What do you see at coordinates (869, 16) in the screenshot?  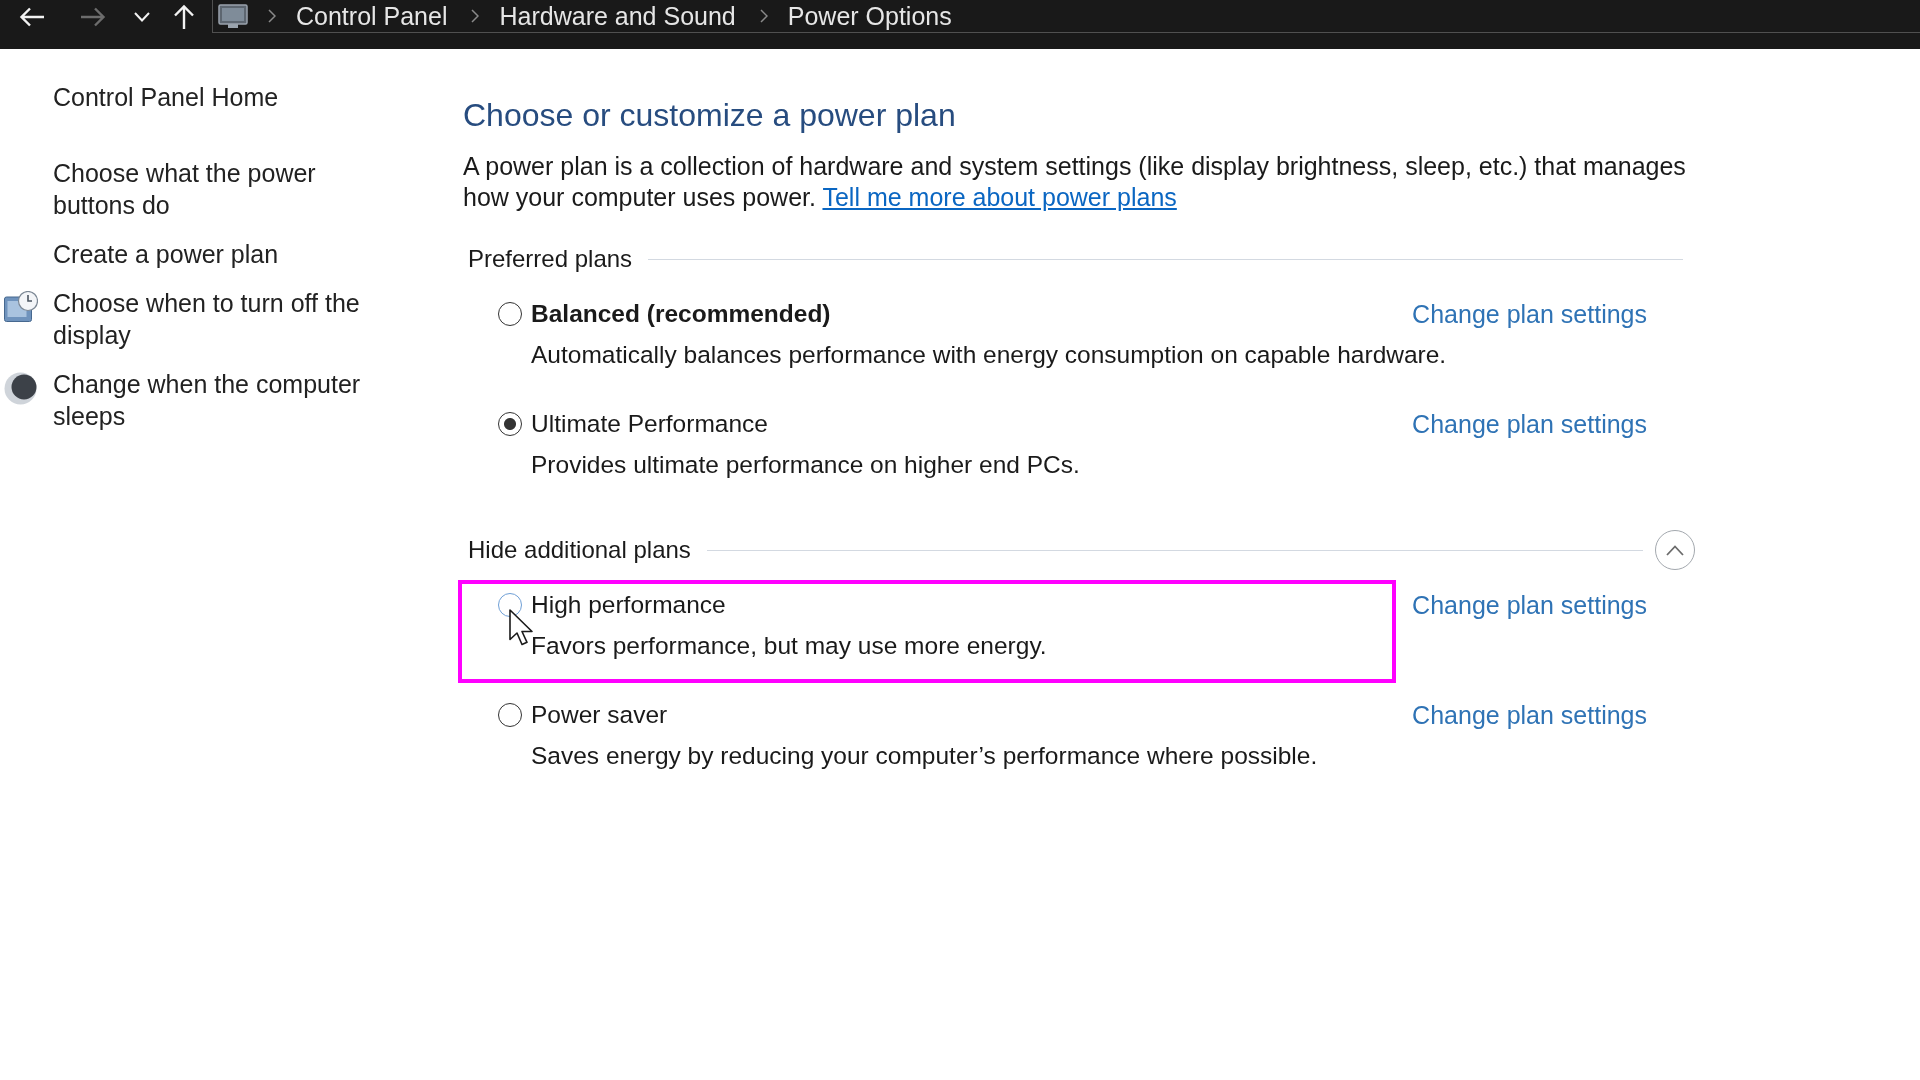 I see `breadcrumb-link: Power Options` at bounding box center [869, 16].